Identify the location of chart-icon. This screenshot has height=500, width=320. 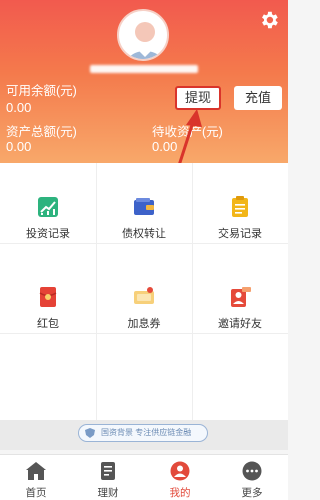
(48, 207).